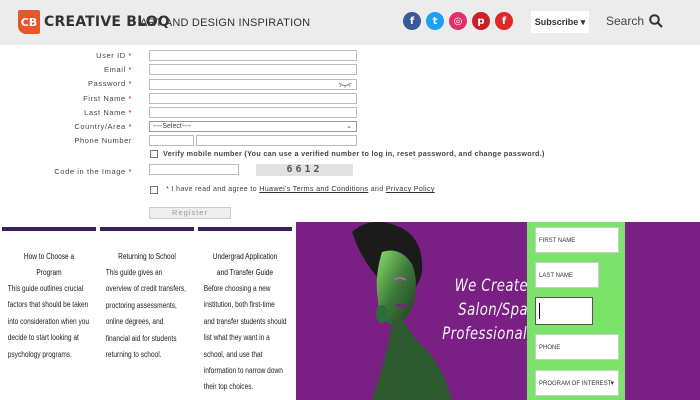  What do you see at coordinates (194, 169) in the screenshot?
I see `captcha-field` at bounding box center [194, 169].